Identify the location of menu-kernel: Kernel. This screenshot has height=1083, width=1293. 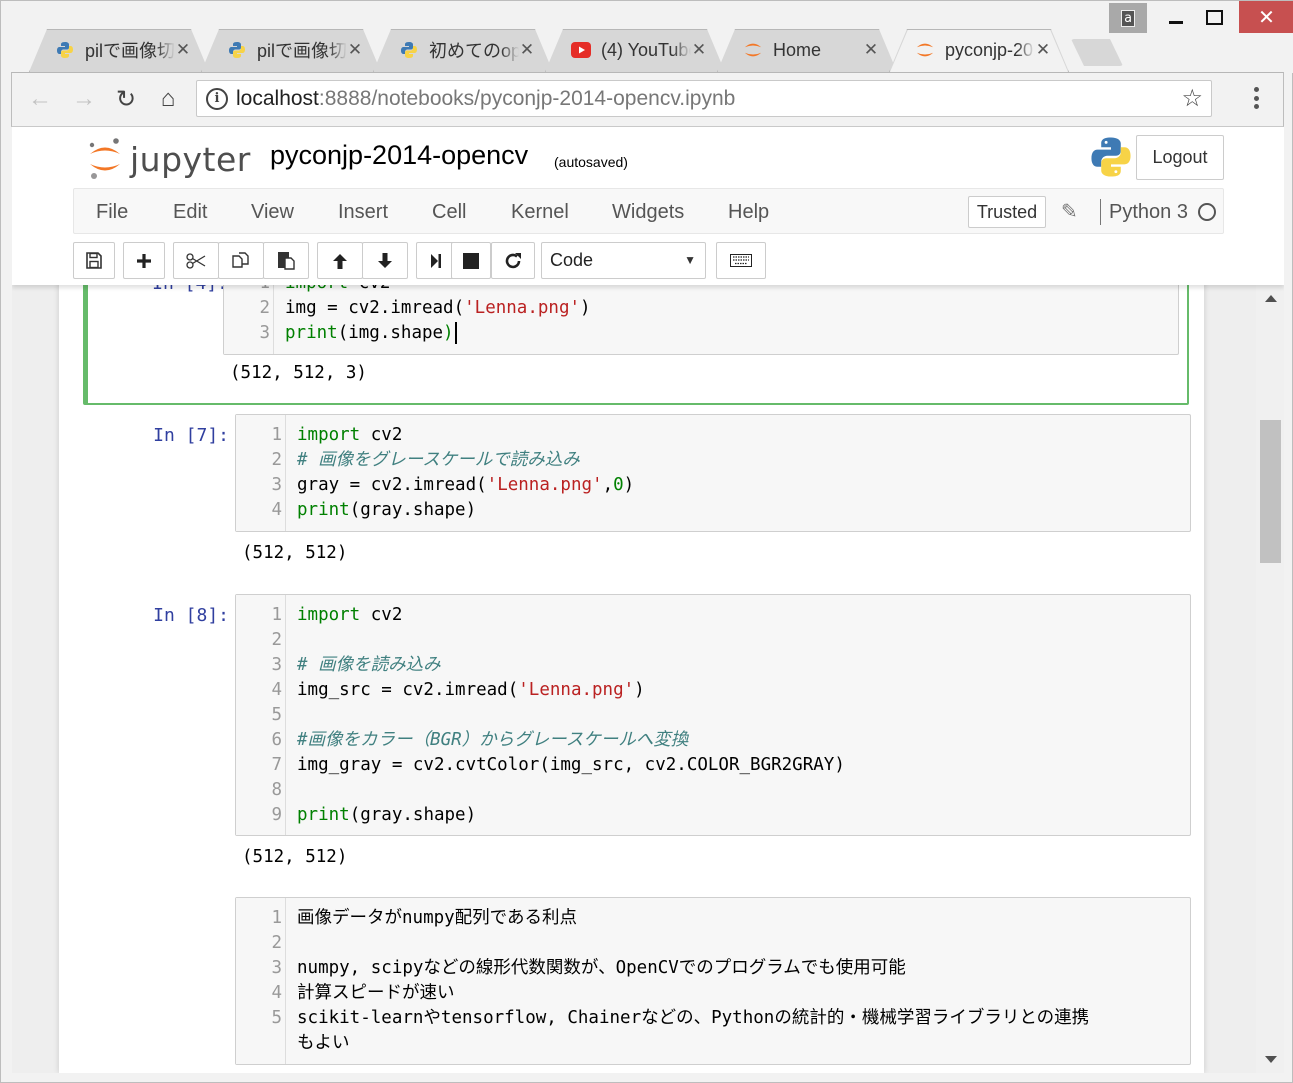
(540, 212).